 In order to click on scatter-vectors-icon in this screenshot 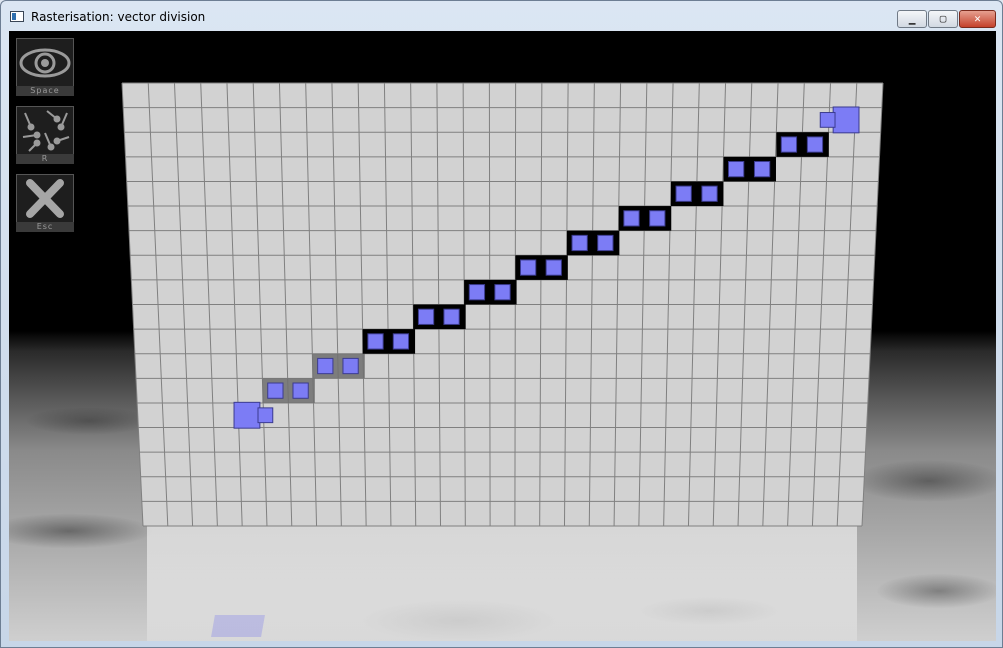, I will do `click(46, 131)`.